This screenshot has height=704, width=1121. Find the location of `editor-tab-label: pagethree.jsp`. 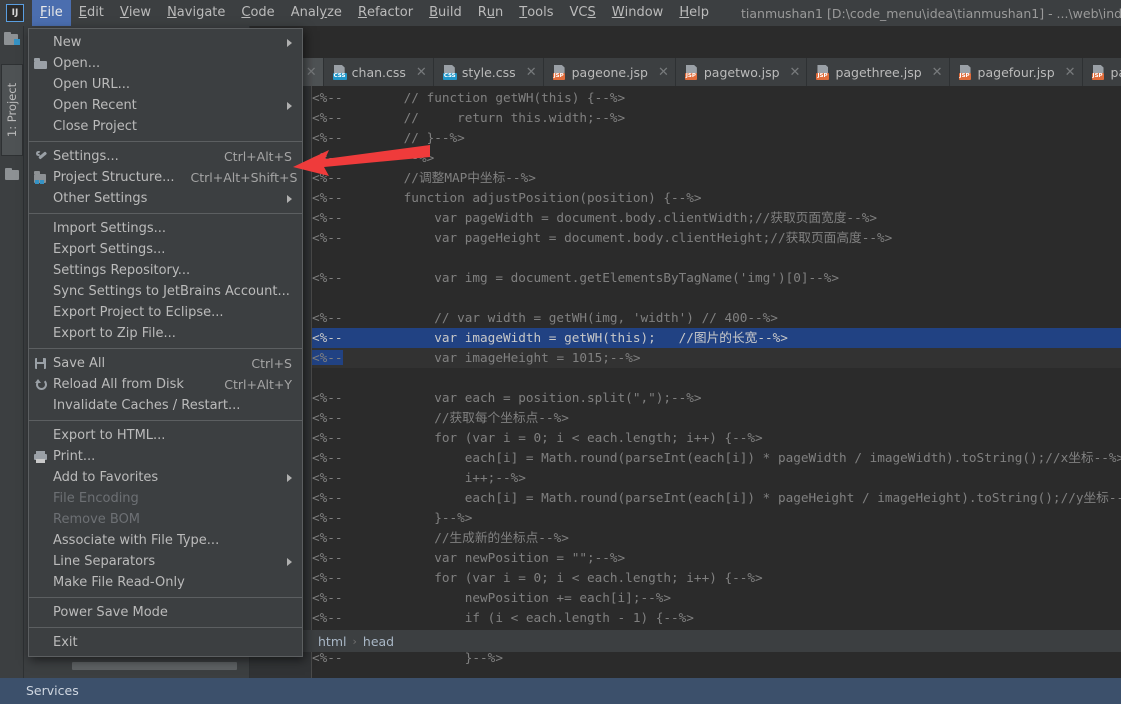

editor-tab-label: pagethree.jsp is located at coordinates (878, 72).